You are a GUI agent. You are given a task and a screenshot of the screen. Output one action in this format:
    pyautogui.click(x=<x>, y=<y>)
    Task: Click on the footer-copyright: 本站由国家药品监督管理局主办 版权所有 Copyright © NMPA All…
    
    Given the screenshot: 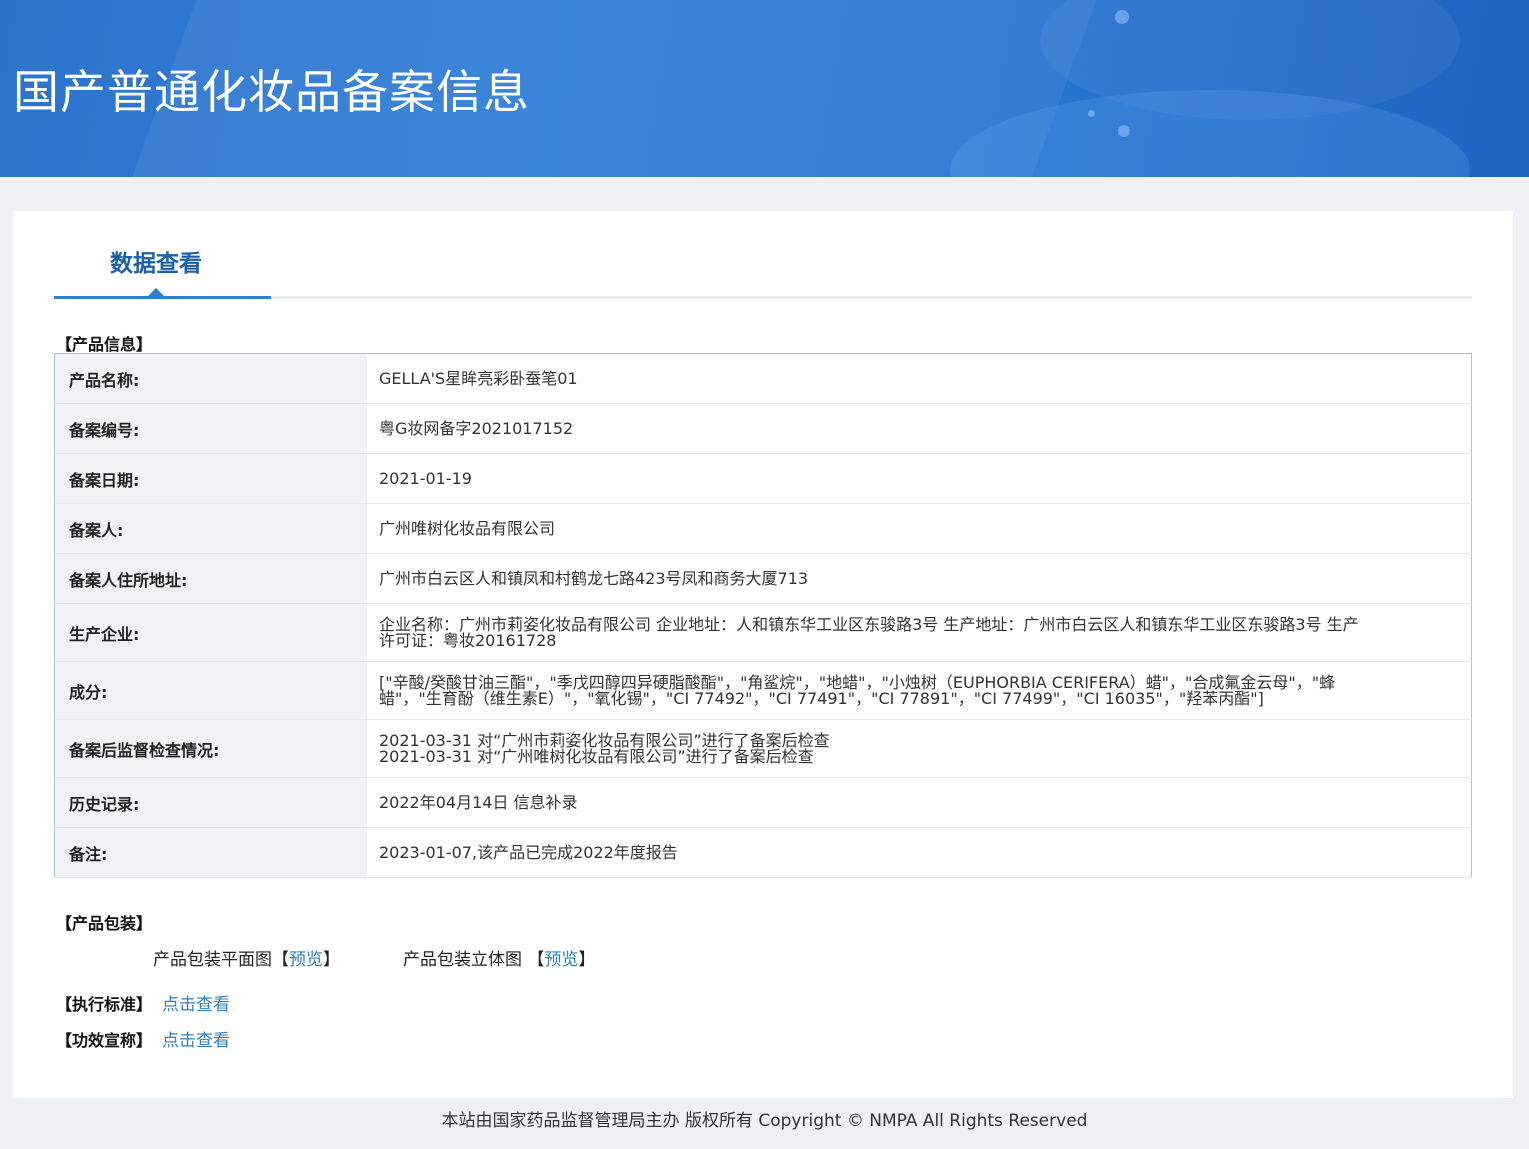 What is the action you would take?
    pyautogui.click(x=764, y=1121)
    